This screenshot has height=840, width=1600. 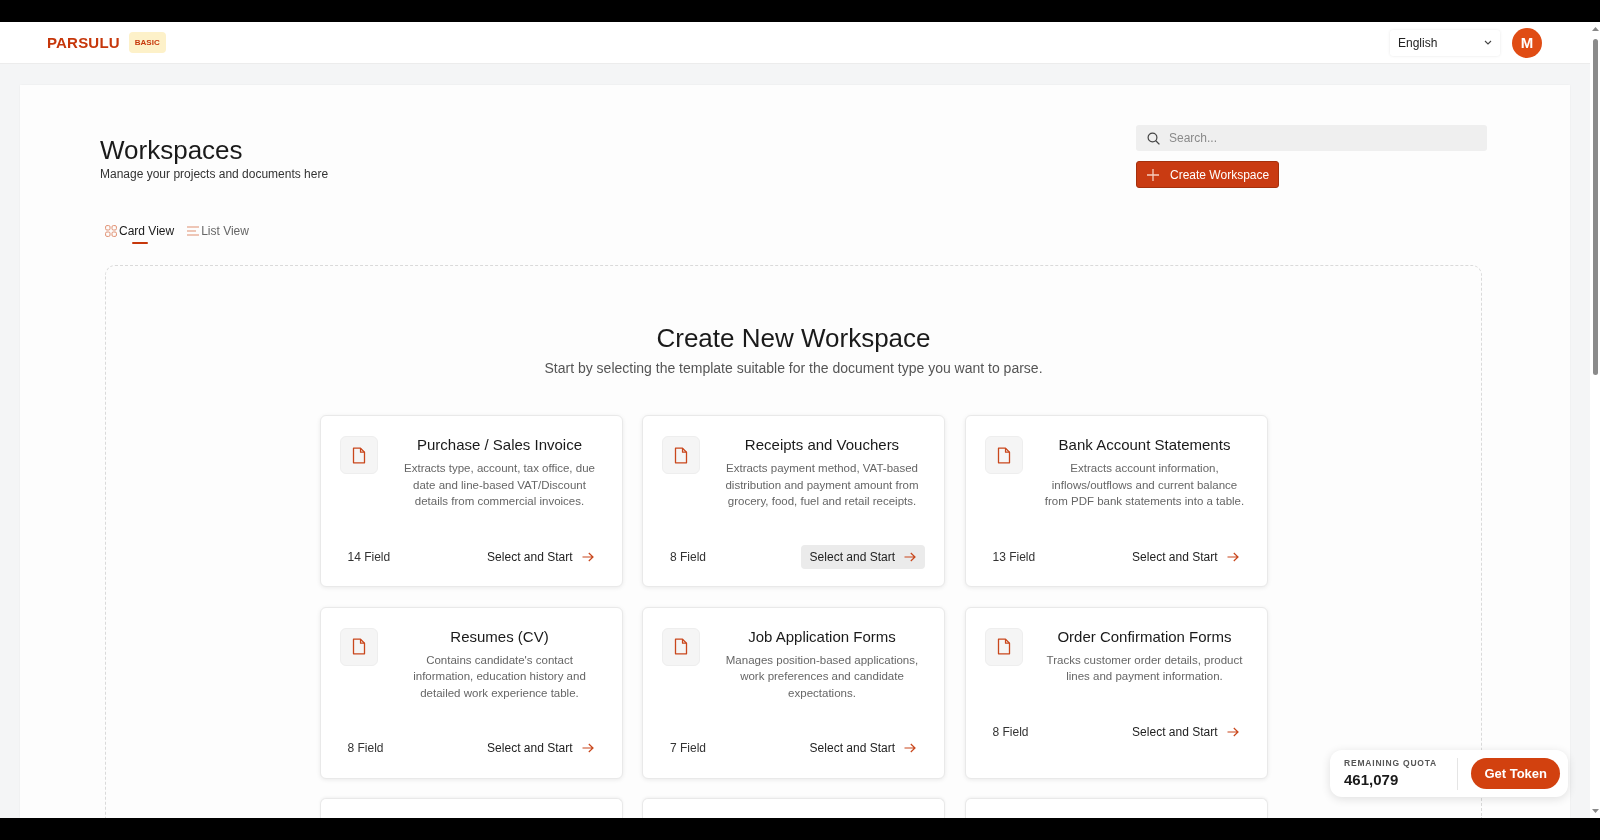 What do you see at coordinates (147, 42) in the screenshot?
I see `plan-badge: BASIC` at bounding box center [147, 42].